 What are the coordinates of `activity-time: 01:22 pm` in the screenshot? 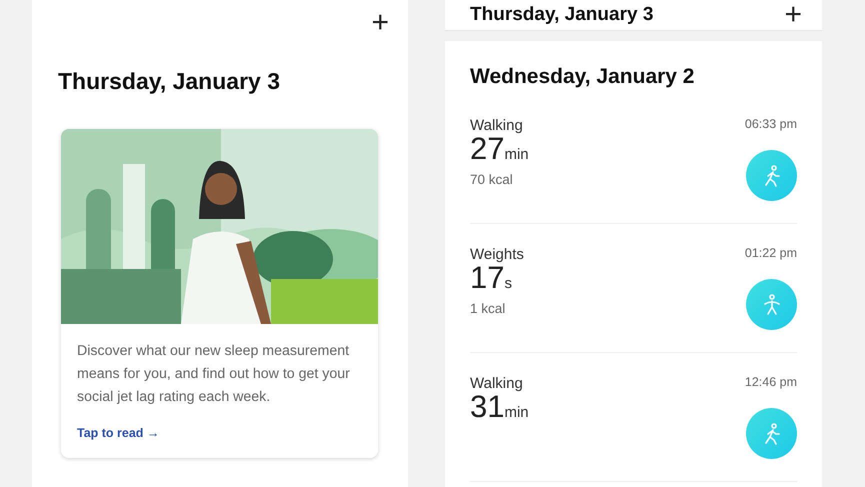 It's located at (770, 253).